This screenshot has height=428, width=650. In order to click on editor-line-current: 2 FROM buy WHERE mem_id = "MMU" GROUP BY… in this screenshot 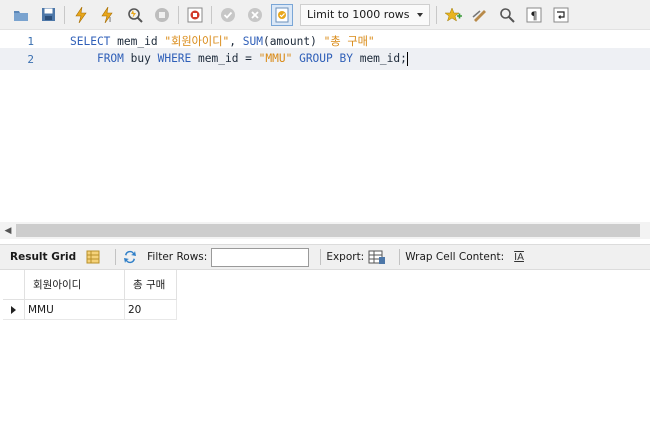, I will do `click(325, 59)`.